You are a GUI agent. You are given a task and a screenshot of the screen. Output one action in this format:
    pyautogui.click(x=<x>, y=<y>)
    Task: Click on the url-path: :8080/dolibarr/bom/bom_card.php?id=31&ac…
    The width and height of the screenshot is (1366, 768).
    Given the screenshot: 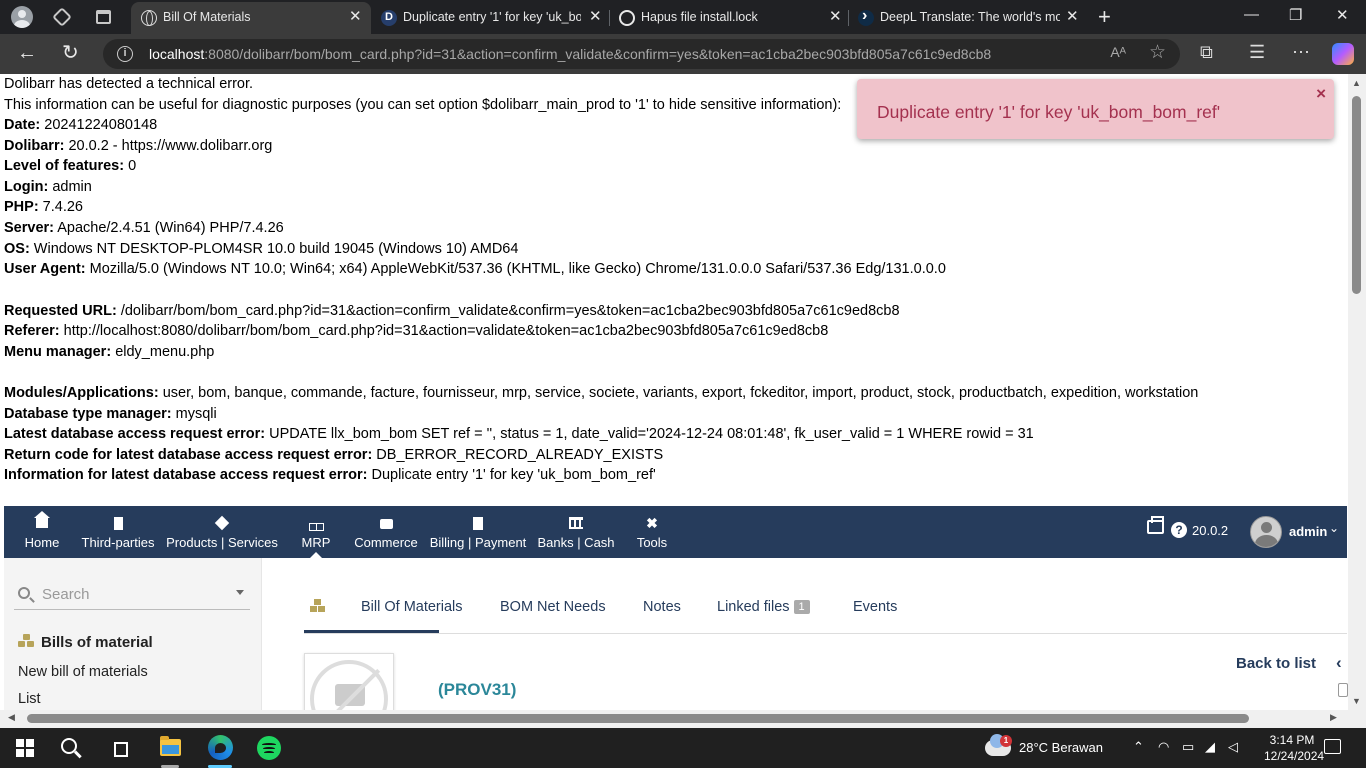 What is the action you would take?
    pyautogui.click(x=598, y=54)
    